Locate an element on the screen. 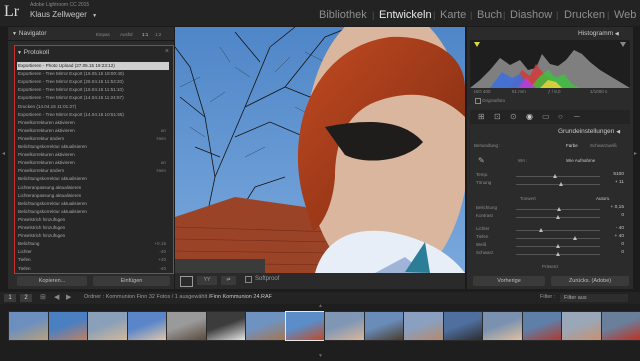 This screenshot has width=640, height=361. disclosure-triangle-icon: ◀ is located at coordinates (617, 34).